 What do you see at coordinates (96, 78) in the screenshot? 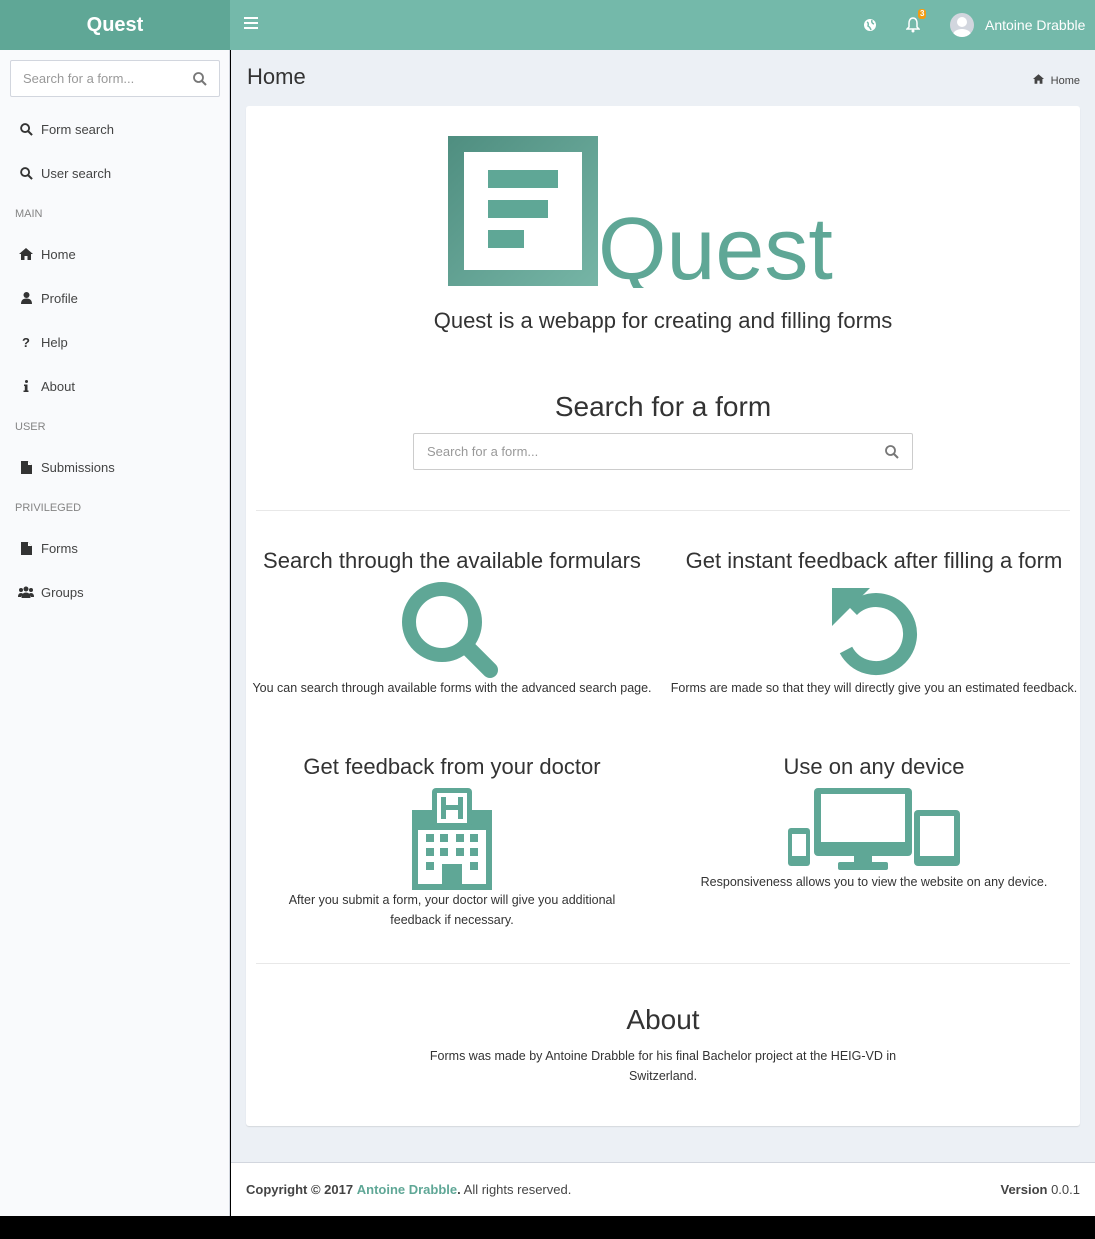
I see `sidebar-search-input` at bounding box center [96, 78].